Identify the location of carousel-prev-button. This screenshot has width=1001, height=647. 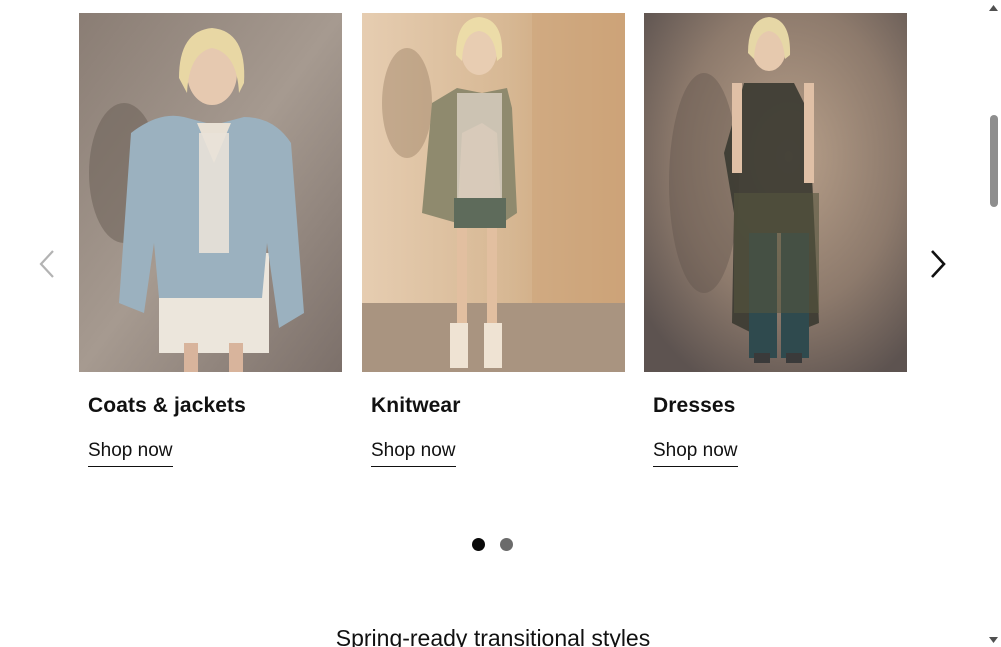
(47, 264).